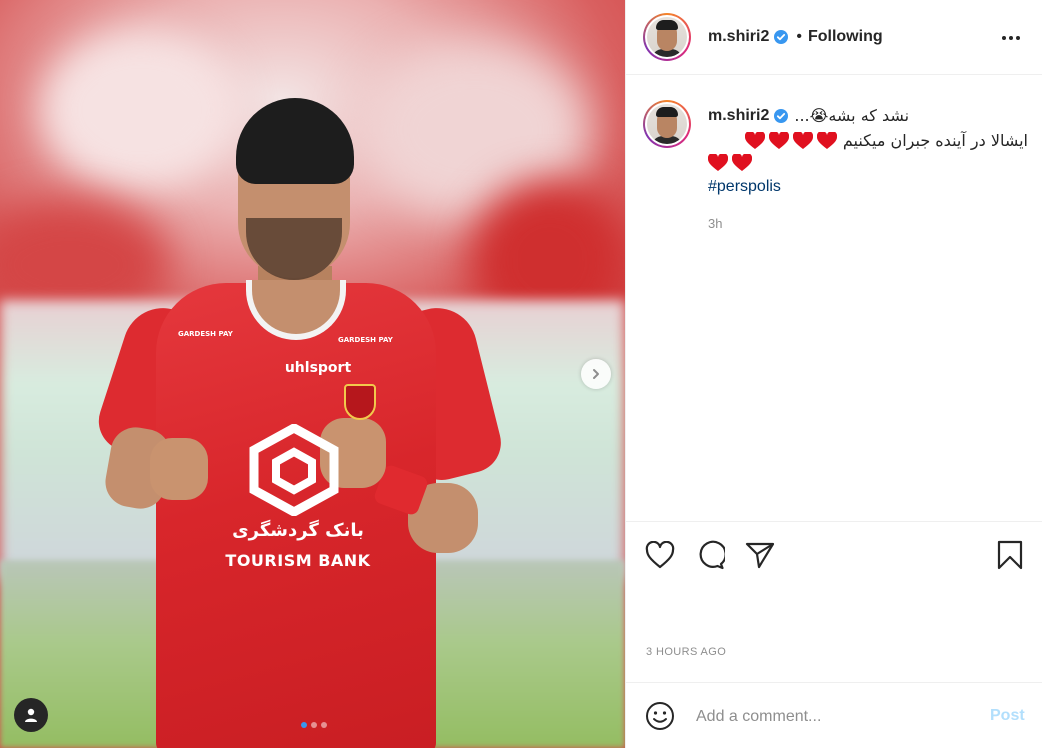 The width and height of the screenshot is (1042, 748). I want to click on tagged-users-button, so click(31, 715).